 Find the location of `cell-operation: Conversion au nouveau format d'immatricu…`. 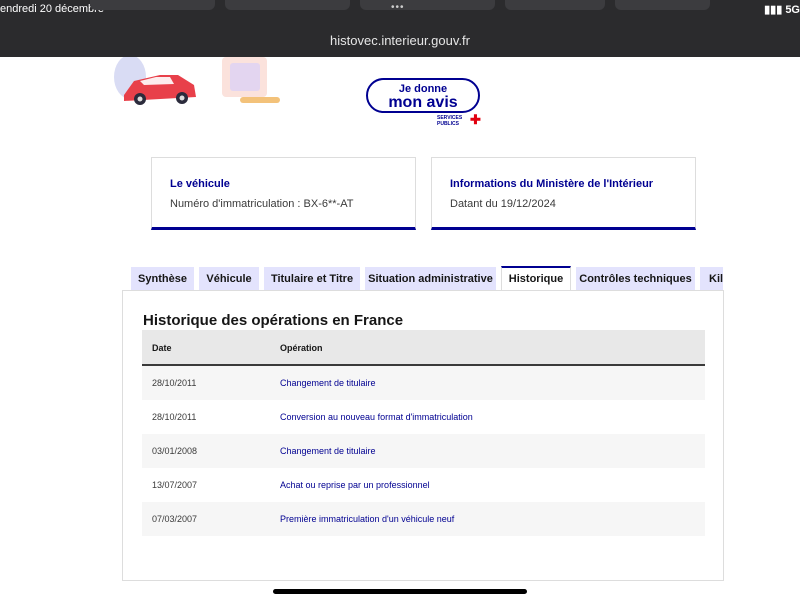

cell-operation: Conversion au nouveau format d'immatricu… is located at coordinates (376, 417).